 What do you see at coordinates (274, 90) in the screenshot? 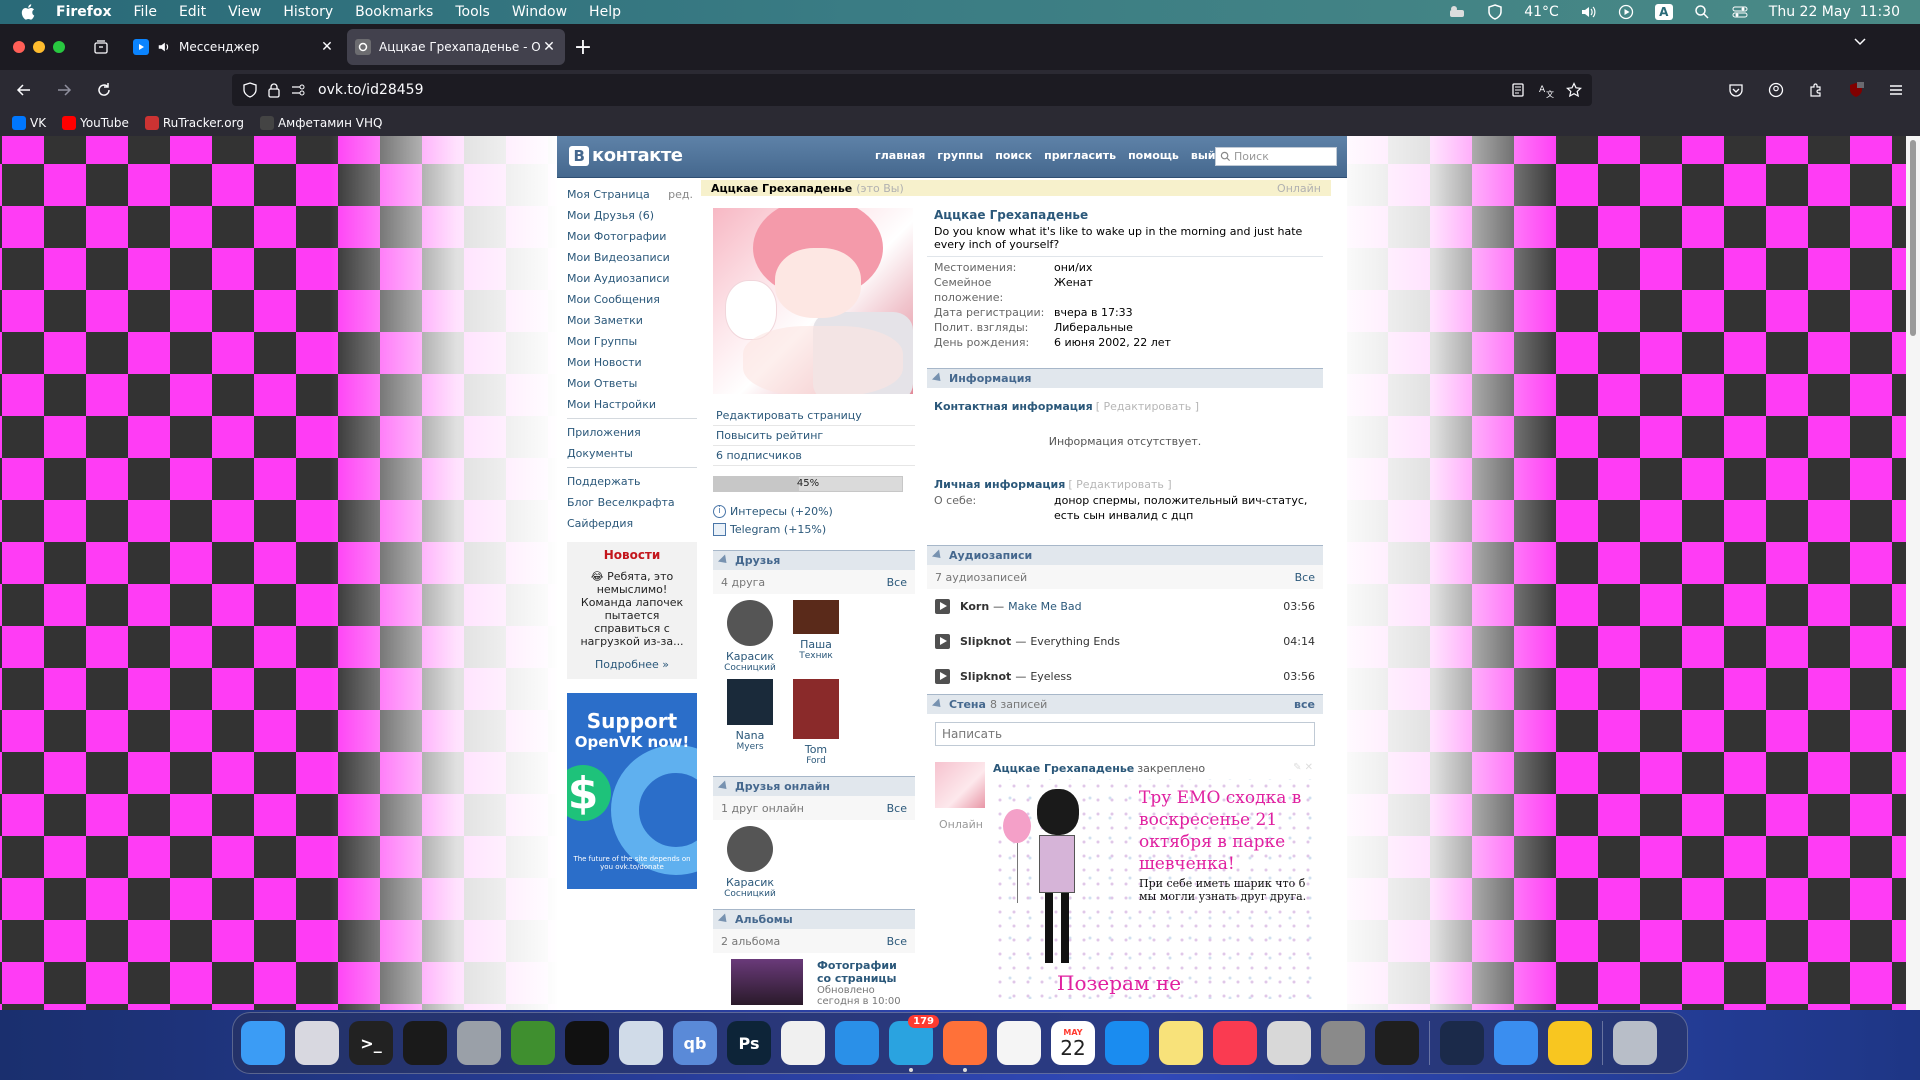
I see `lock-icon` at bounding box center [274, 90].